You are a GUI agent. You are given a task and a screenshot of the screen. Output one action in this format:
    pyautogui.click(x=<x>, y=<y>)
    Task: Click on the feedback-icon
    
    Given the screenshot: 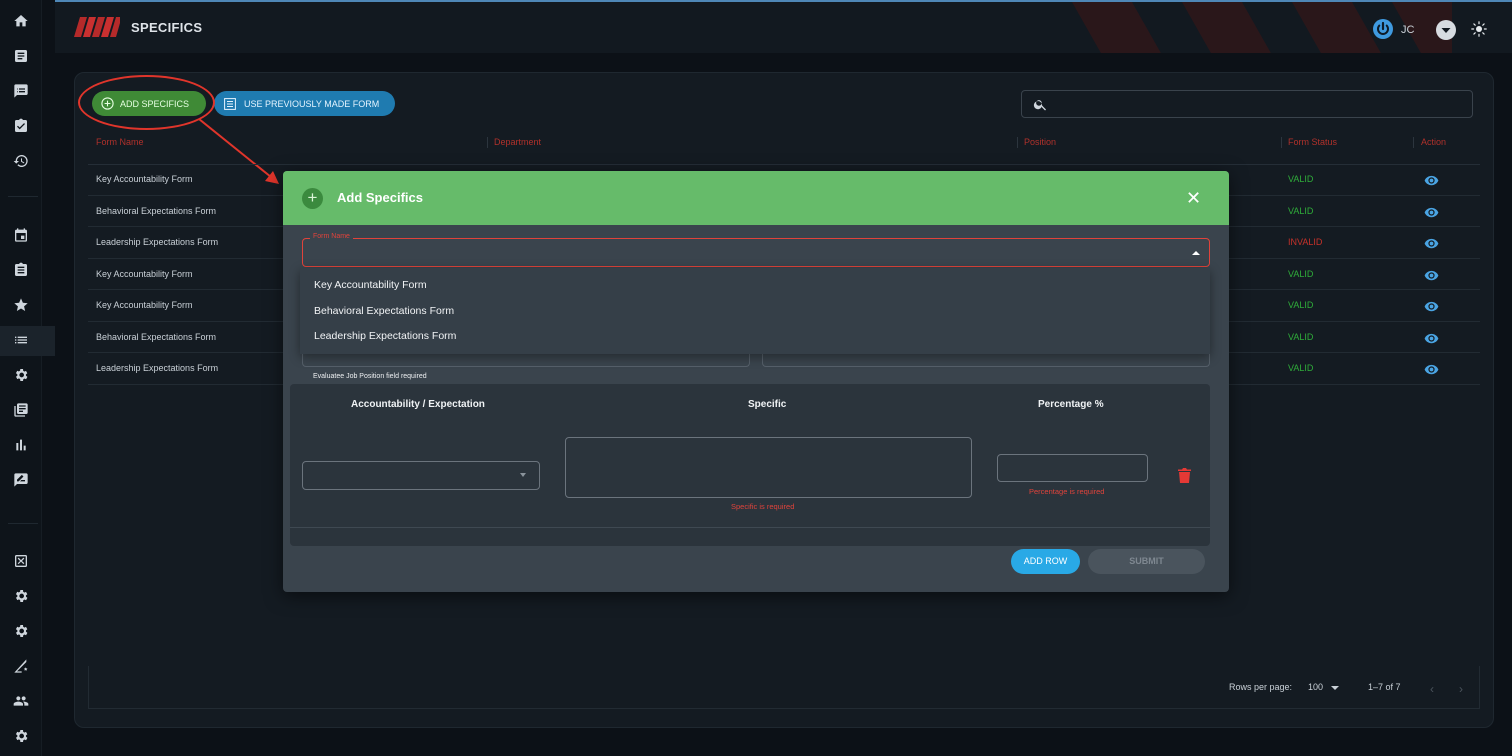 What is the action you would take?
    pyautogui.click(x=21, y=91)
    